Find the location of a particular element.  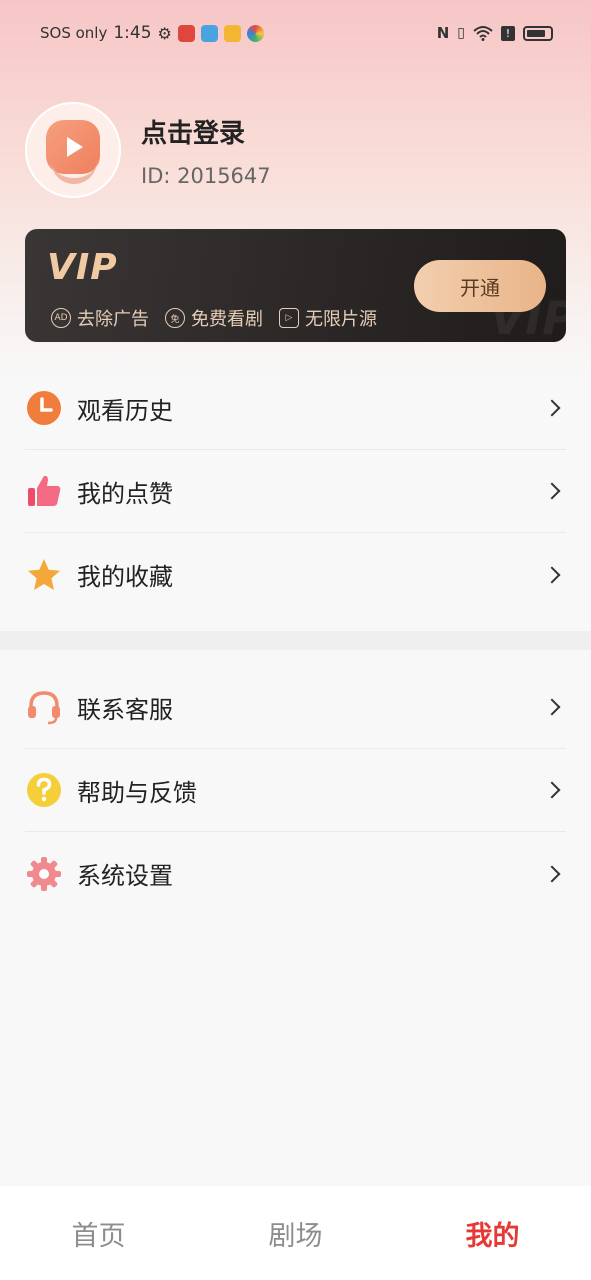

settings-icon: ⚙ is located at coordinates (164, 33).